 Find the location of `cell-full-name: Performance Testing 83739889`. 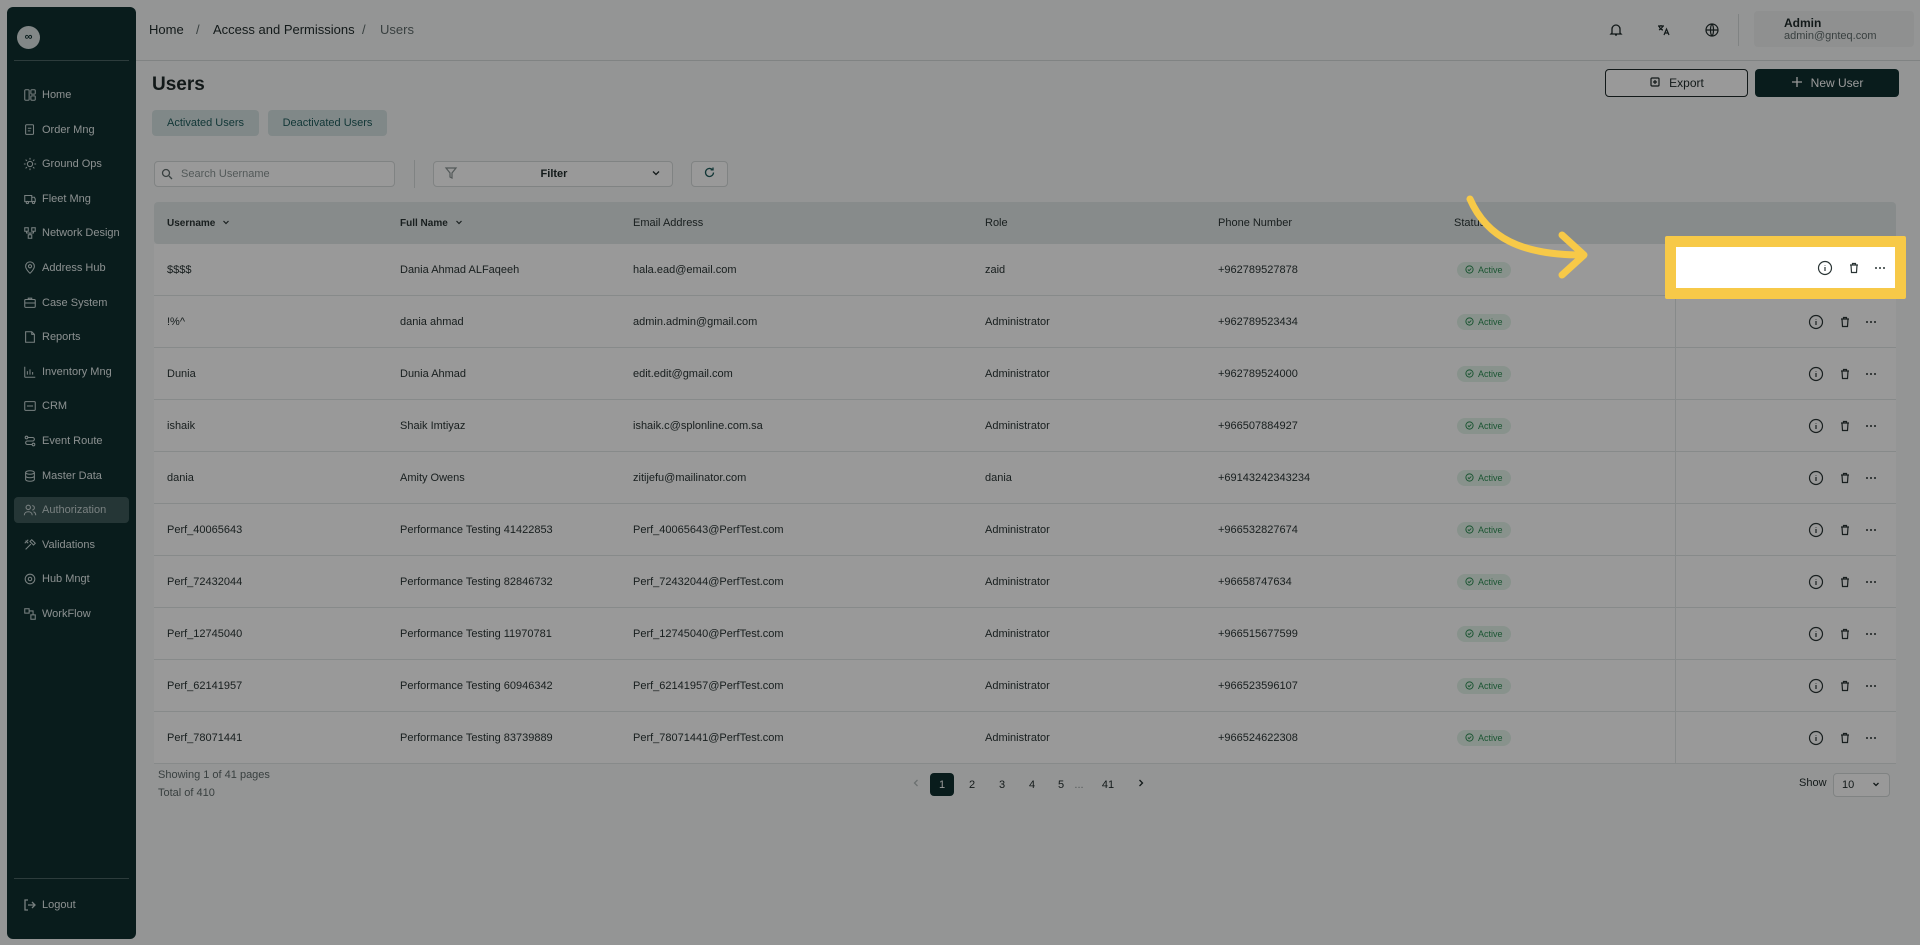

cell-full-name: Performance Testing 83739889 is located at coordinates (476, 738).